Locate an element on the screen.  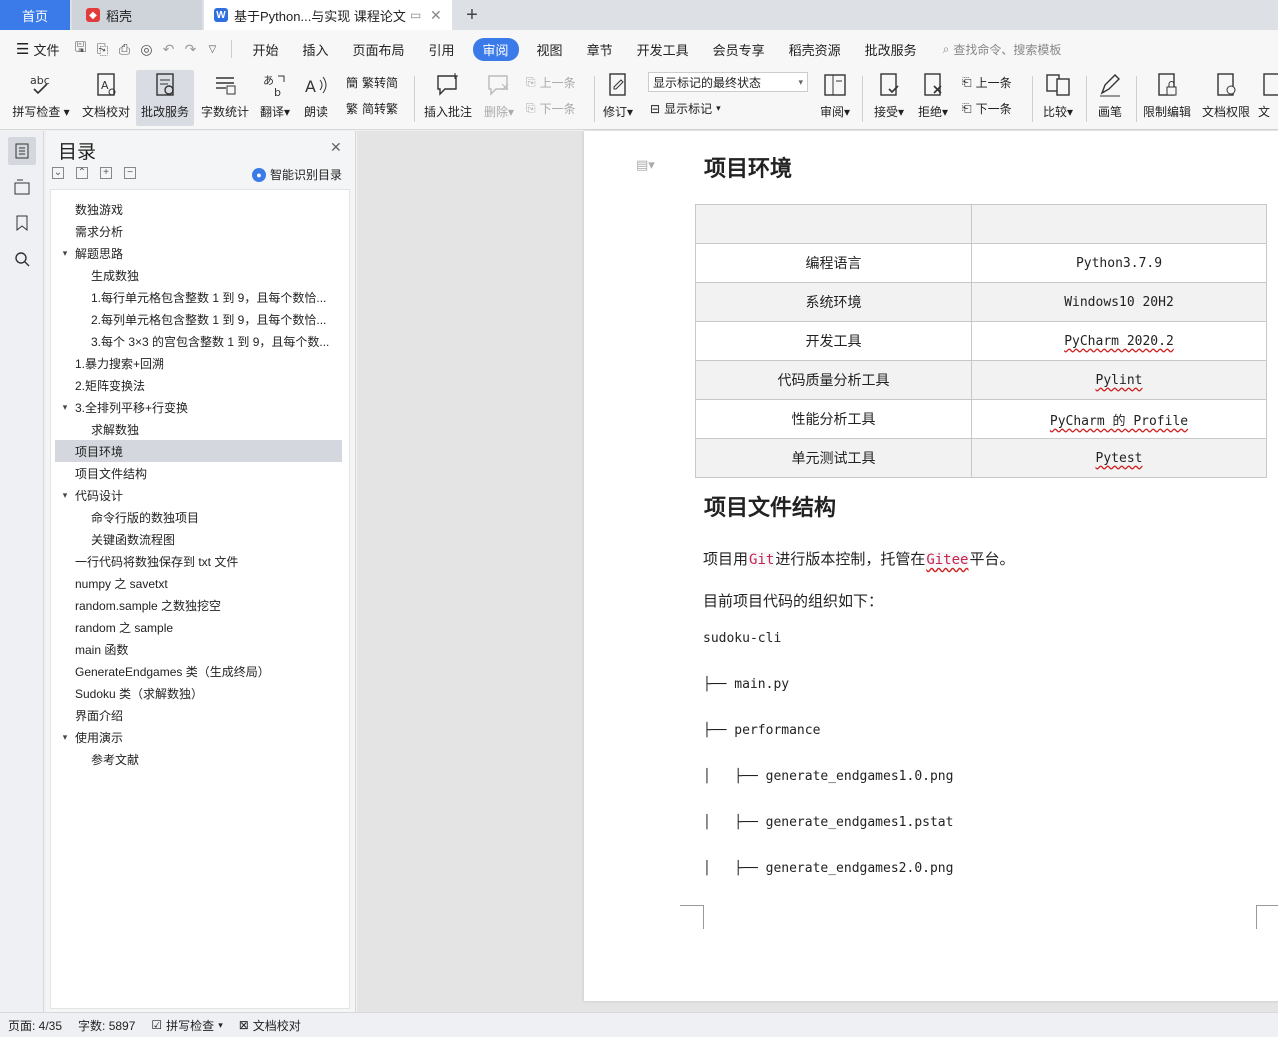
toc-item: random.sample 之数独挖空 is located at coordinates (198, 605).